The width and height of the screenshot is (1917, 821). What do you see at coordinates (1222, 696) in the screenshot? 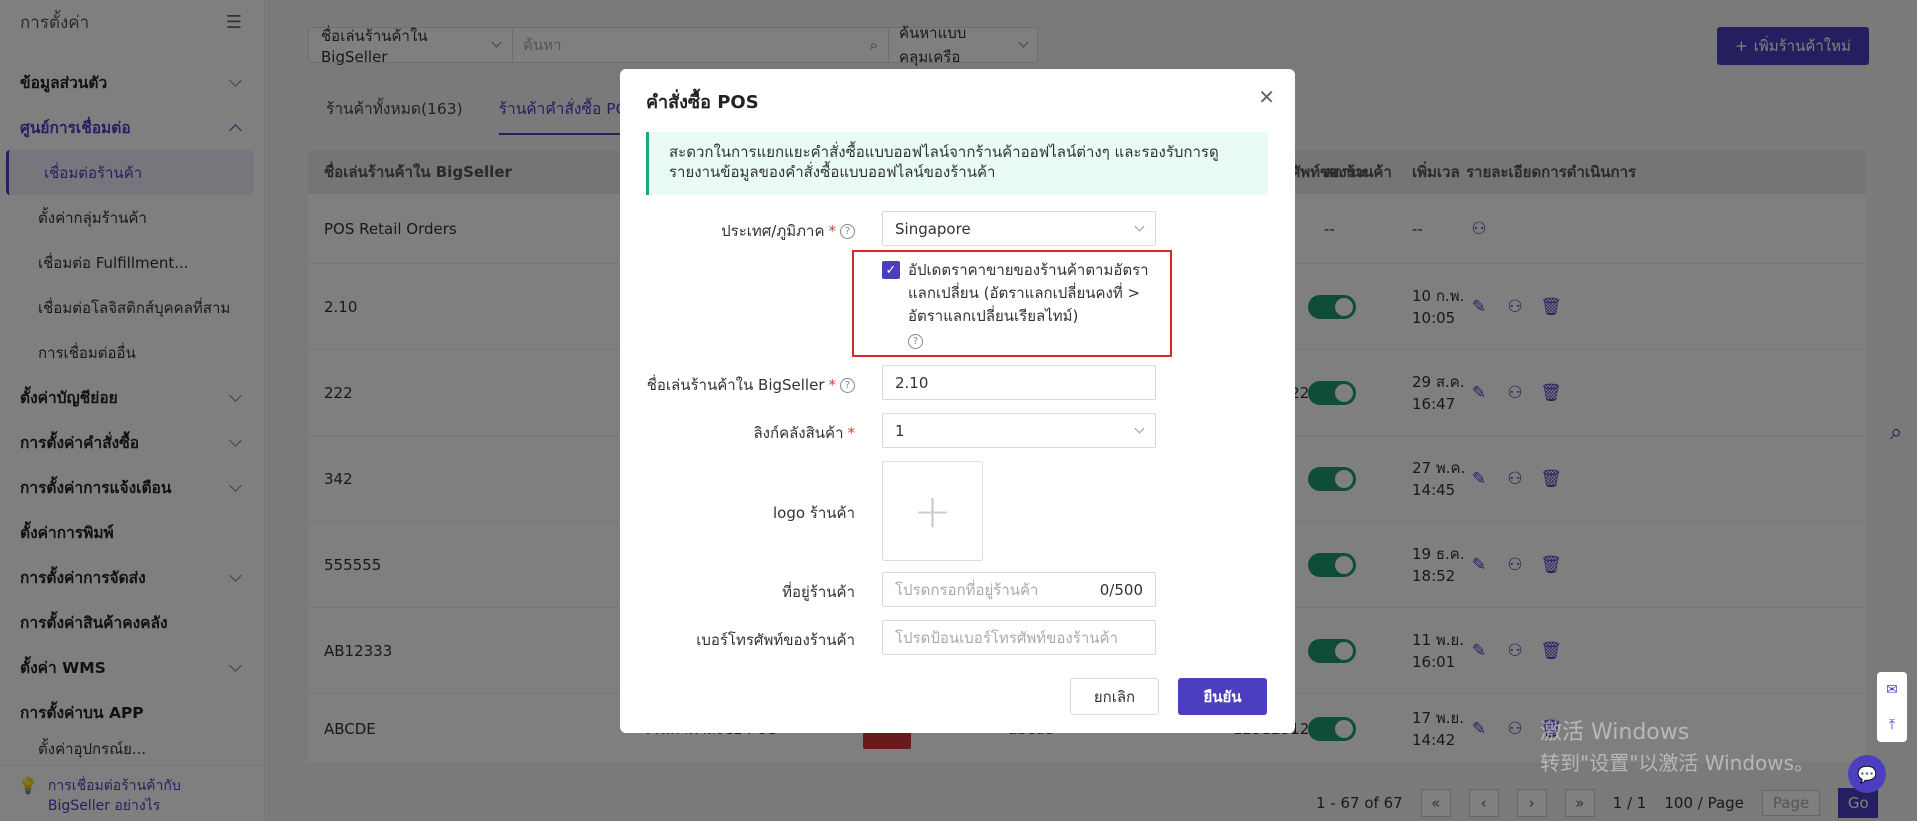
I see `confirm-button: ยืนยัน` at bounding box center [1222, 696].